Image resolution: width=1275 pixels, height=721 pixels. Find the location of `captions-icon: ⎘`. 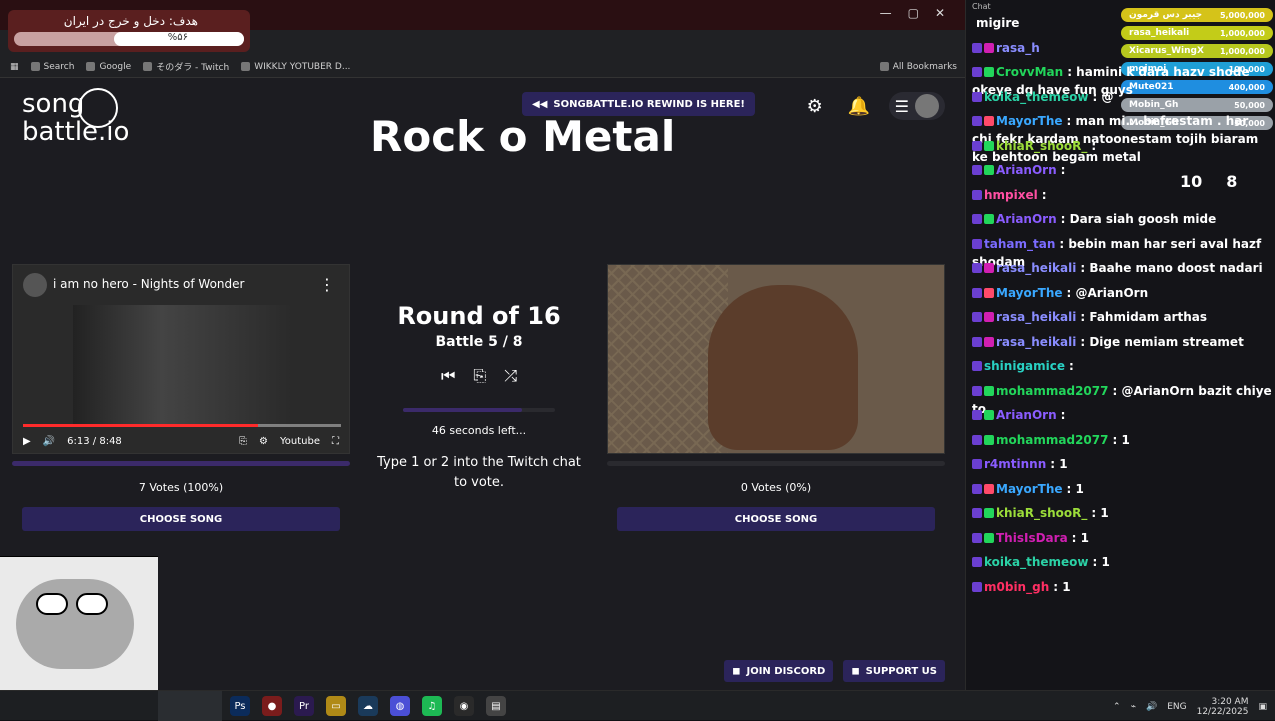

captions-icon: ⎘ is located at coordinates (243, 441).